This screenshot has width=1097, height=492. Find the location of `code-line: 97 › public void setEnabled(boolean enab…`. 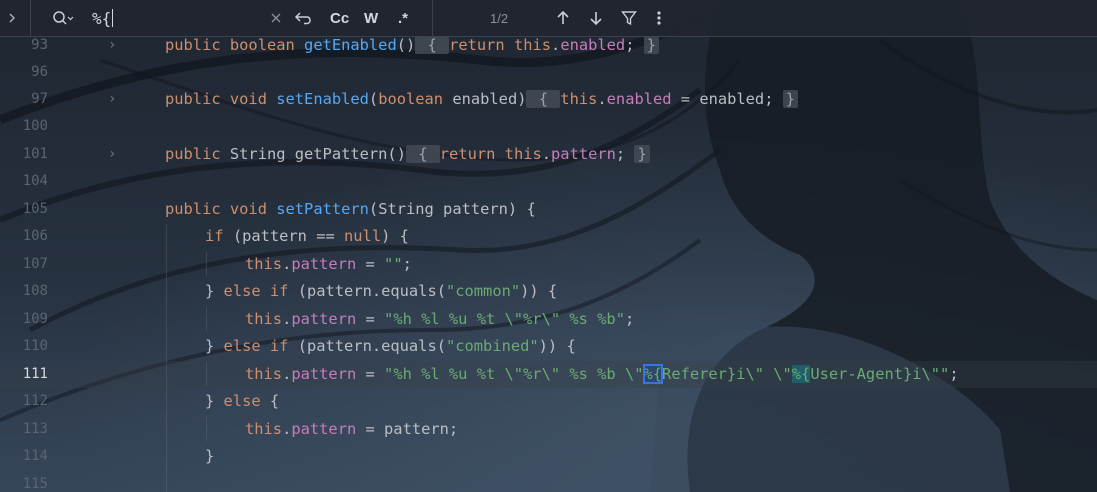

code-line: 97 › public void setEnabled(boolean enab… is located at coordinates (548, 99).